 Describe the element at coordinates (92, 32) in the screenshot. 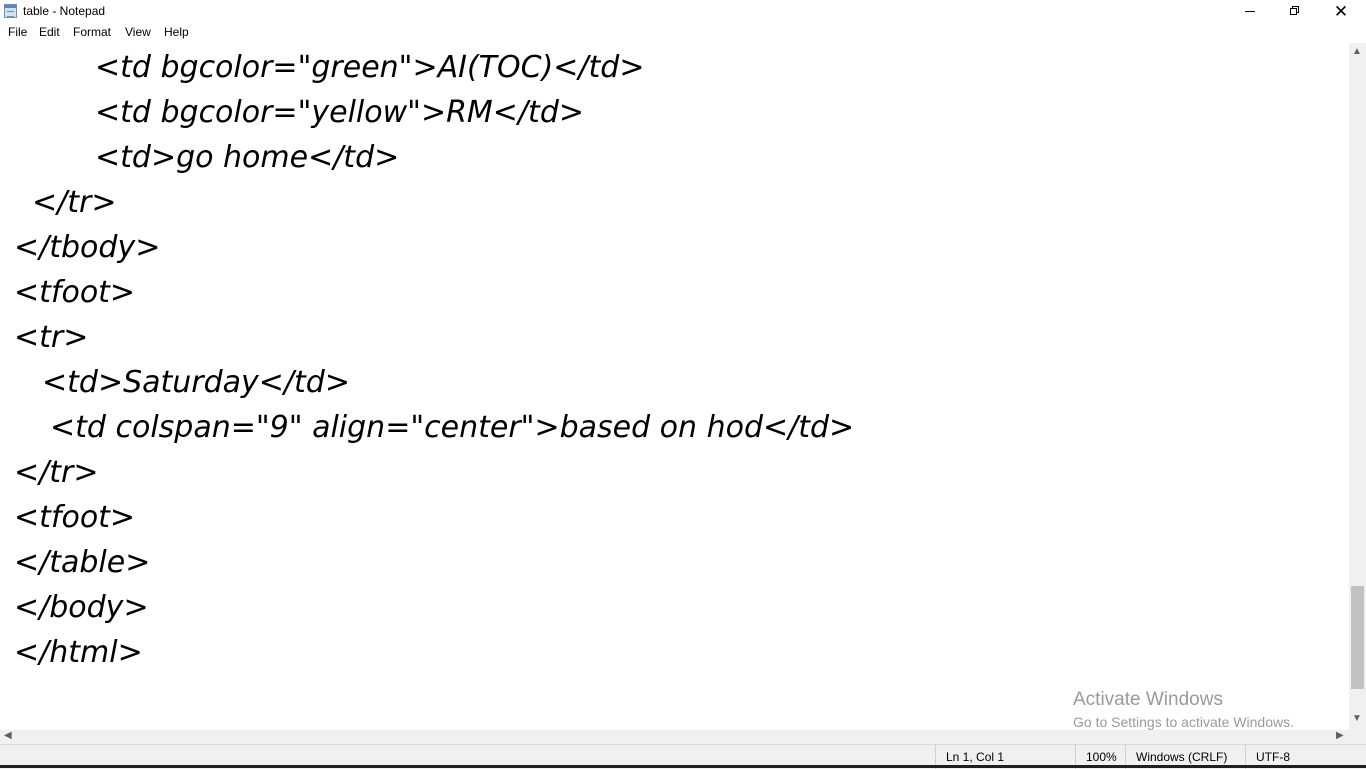

I see `menu-format: Format` at that location.